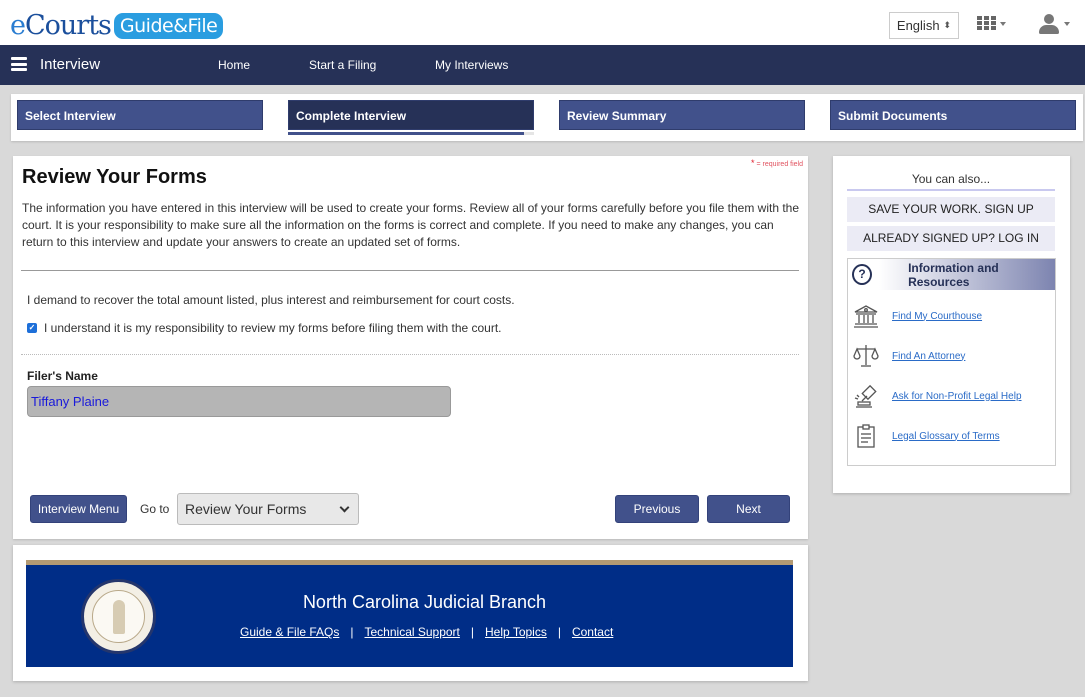  What do you see at coordinates (862, 274) in the screenshot?
I see `question-circle-icon: ?` at bounding box center [862, 274].